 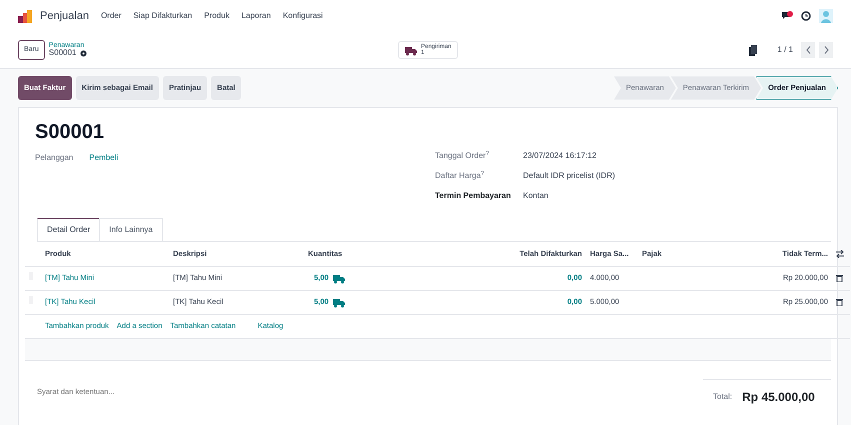 What do you see at coordinates (460, 176) in the screenshot?
I see `field-label: Daftar Harga$^{?}$` at bounding box center [460, 176].